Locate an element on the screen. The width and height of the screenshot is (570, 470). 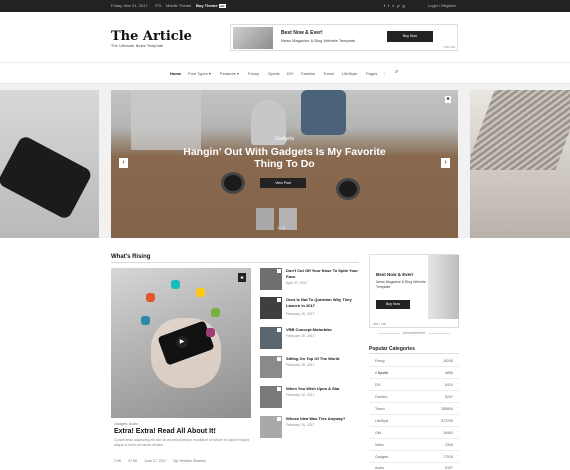
category-name: » Sports is located at coordinates (382, 373).